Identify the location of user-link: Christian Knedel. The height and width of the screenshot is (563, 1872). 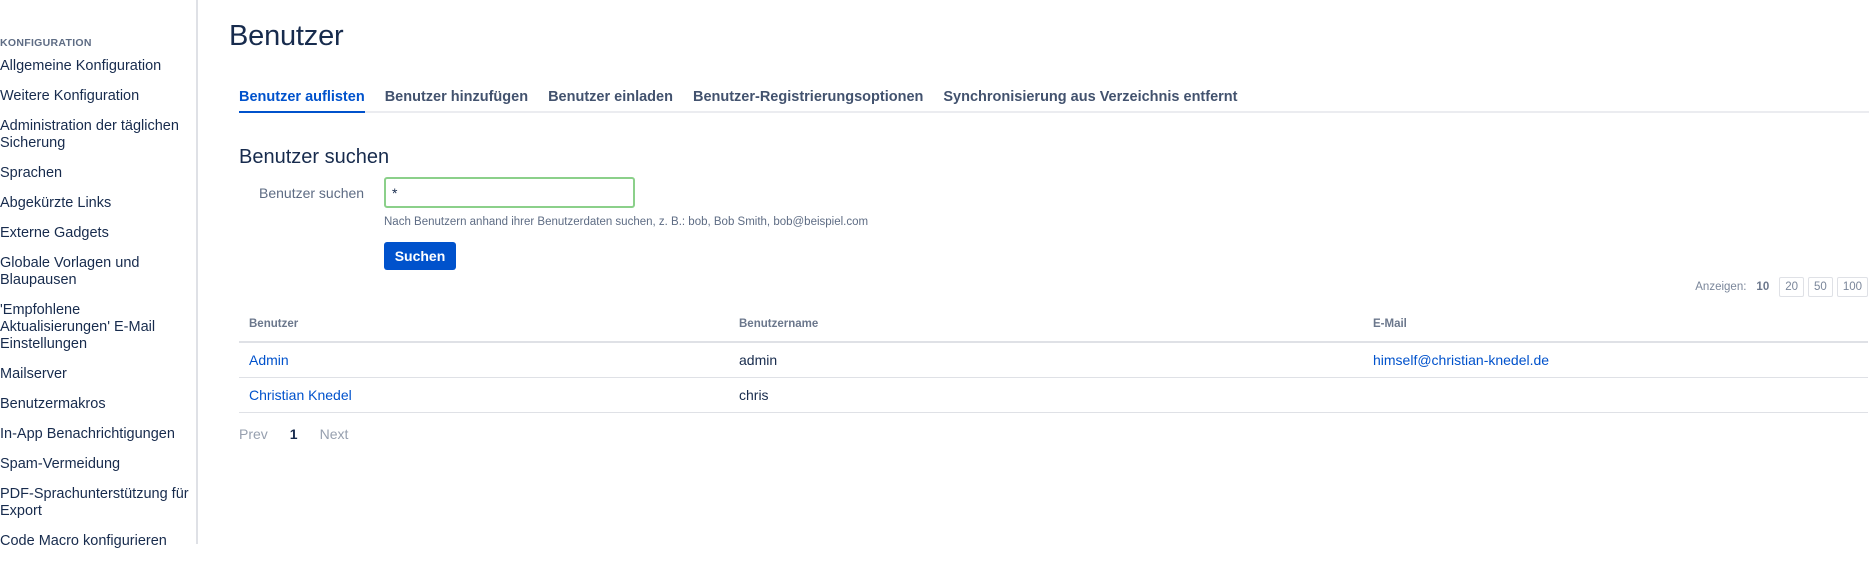
(300, 395).